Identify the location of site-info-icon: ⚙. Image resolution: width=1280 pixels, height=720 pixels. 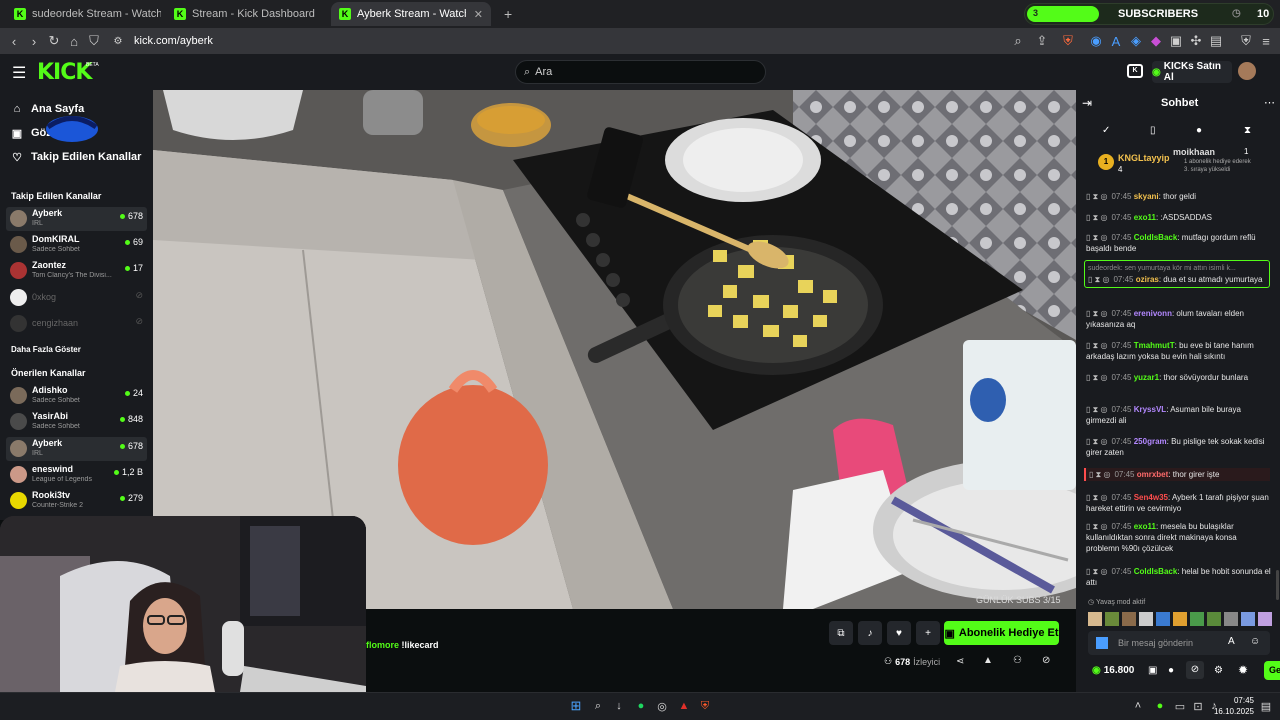
(118, 41).